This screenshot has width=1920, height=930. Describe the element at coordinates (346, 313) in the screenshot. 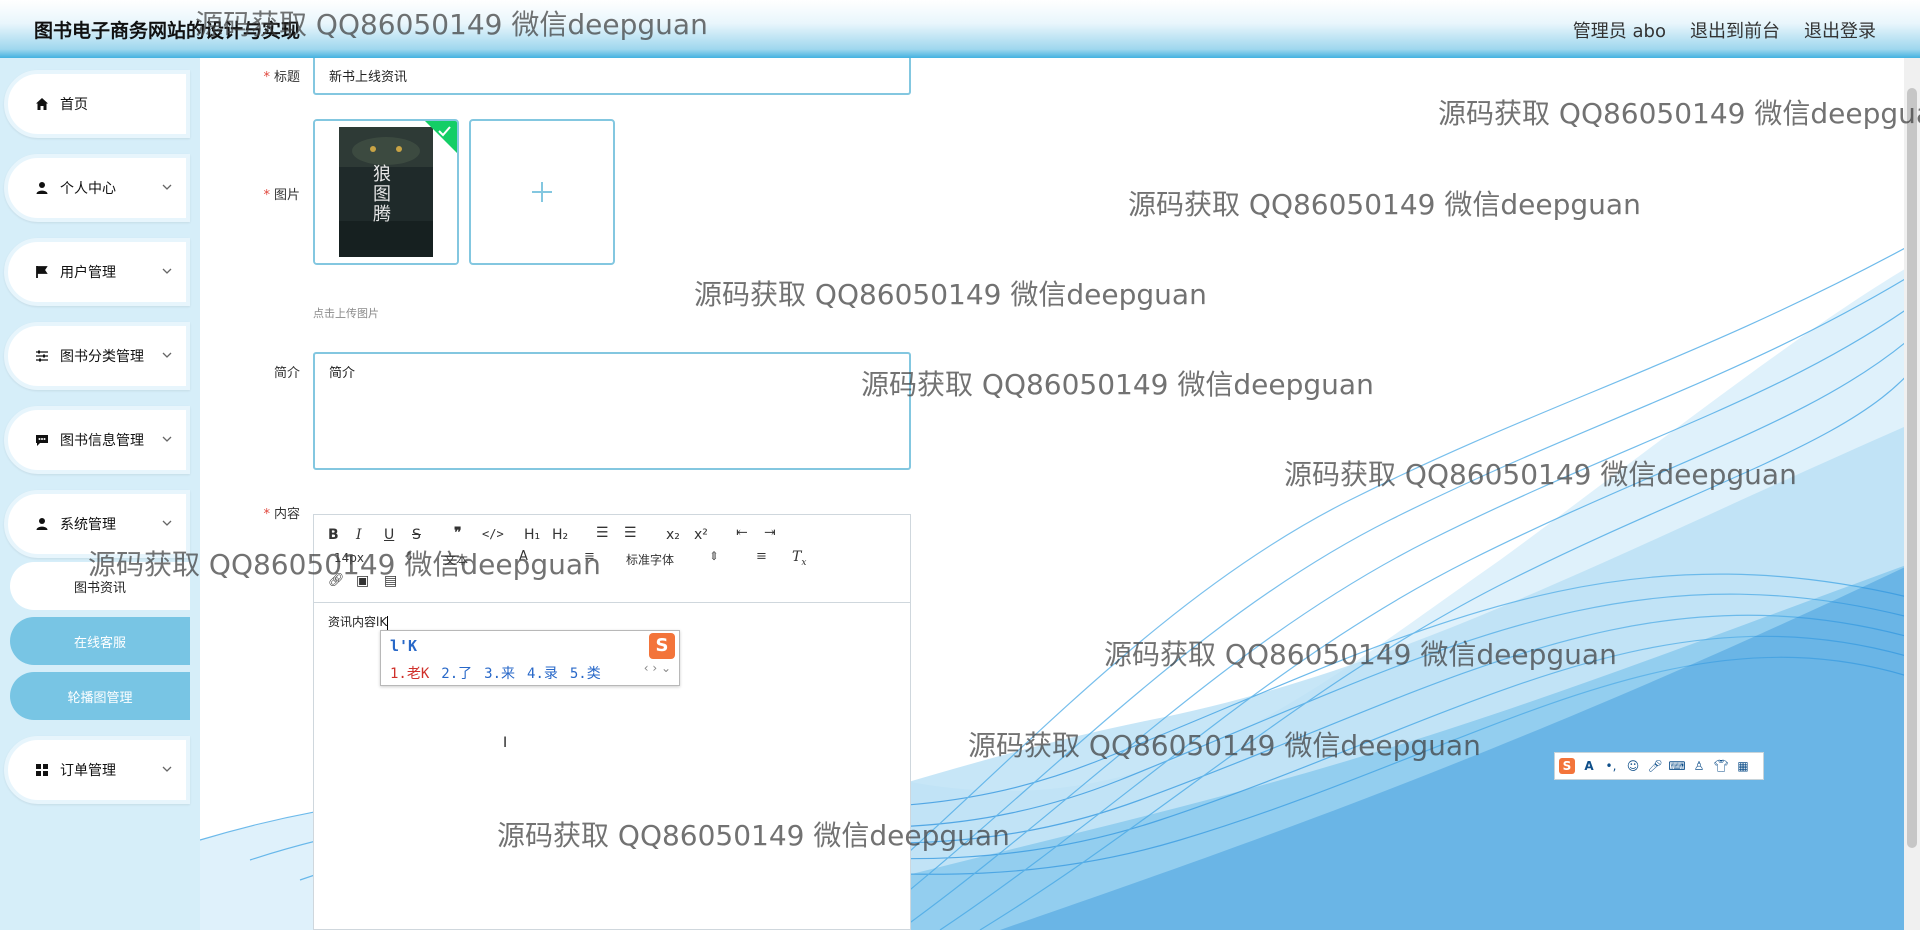

I see `upload-hint: 点击上传图片` at that location.